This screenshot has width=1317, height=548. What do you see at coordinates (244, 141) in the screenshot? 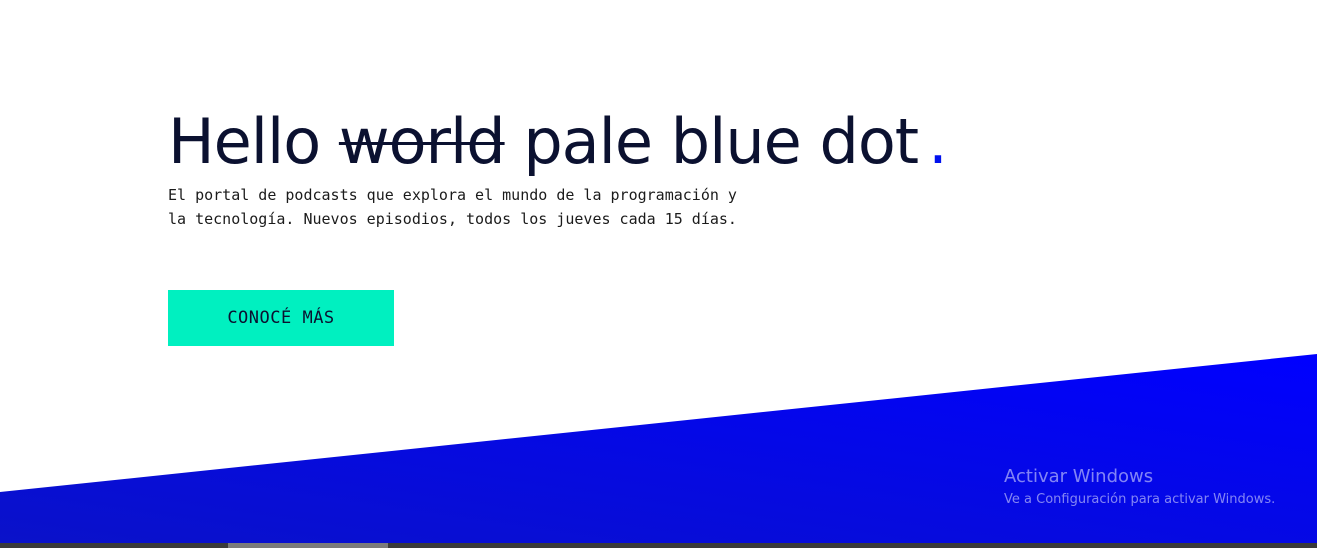
I see `headline-hello: Hello` at bounding box center [244, 141].